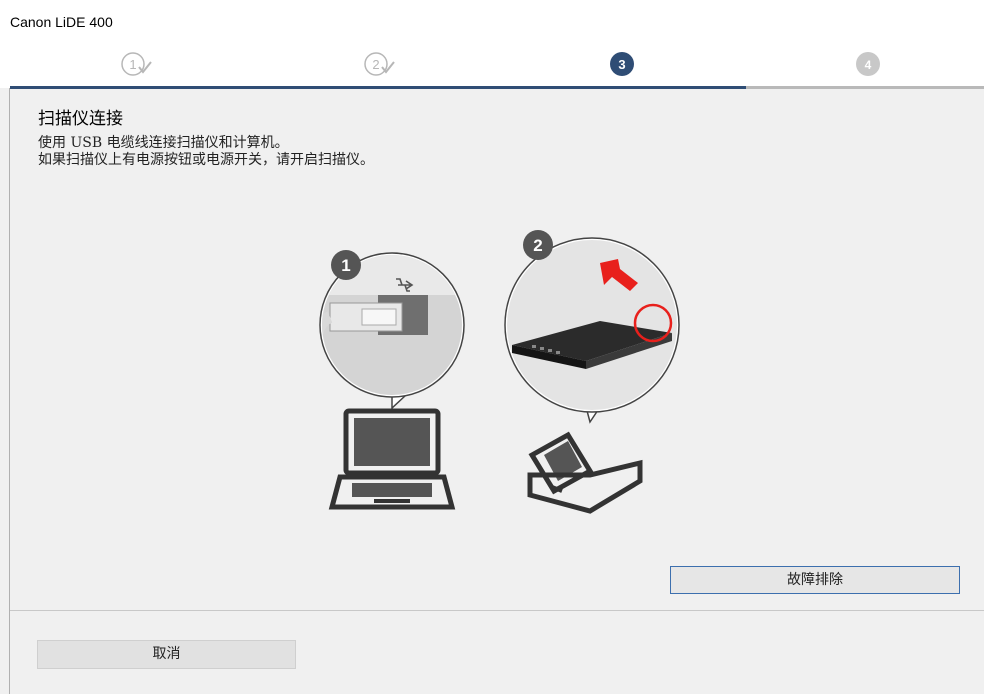 The width and height of the screenshot is (984, 694). Describe the element at coordinates (379, 64) in the screenshot. I see `step-2-done-icon: 2` at that location.